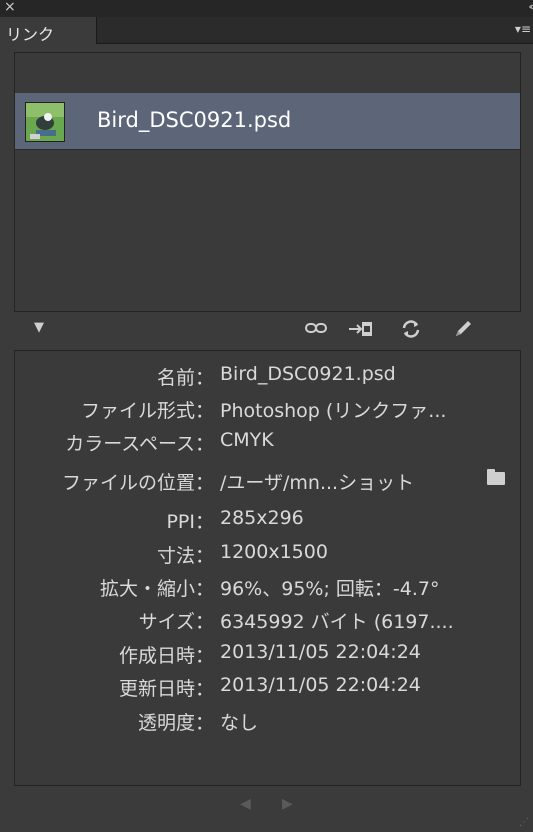 This screenshot has width=533, height=832. I want to click on info-value: /ユーザ/mn...ショット, so click(317, 483).